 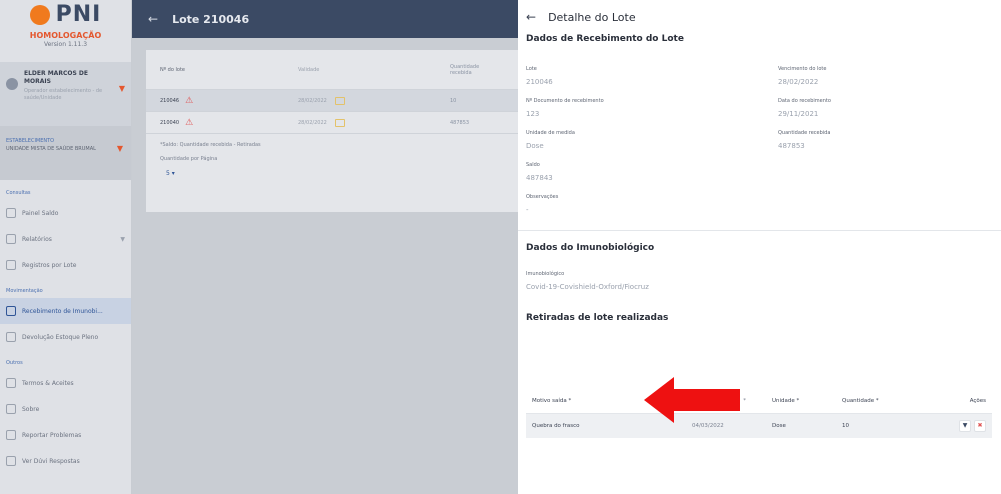 I want to click on sidebar-item-label: Ver Dúvi Respostas, so click(x=51, y=461).